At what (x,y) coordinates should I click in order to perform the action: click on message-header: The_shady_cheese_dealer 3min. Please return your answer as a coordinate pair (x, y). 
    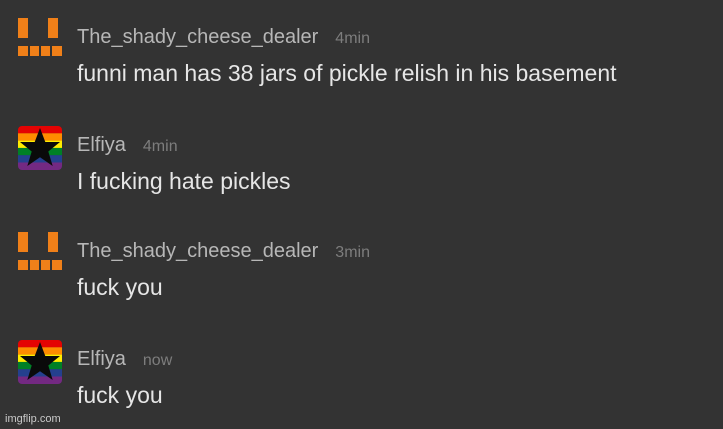
    Looking at the image, I should click on (223, 253).